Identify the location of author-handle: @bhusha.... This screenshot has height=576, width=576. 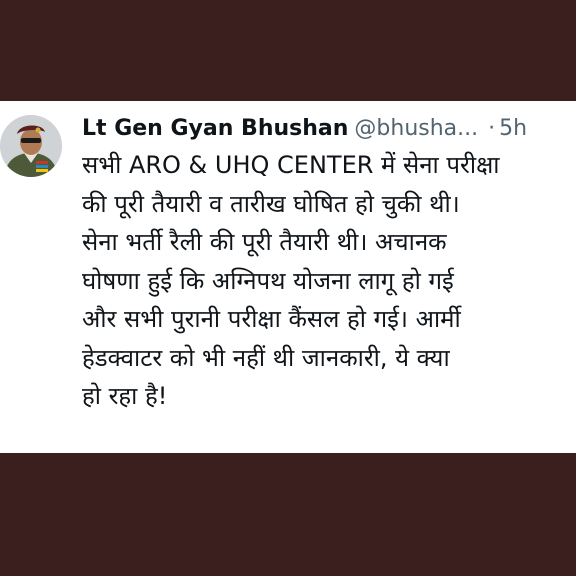
(416, 128).